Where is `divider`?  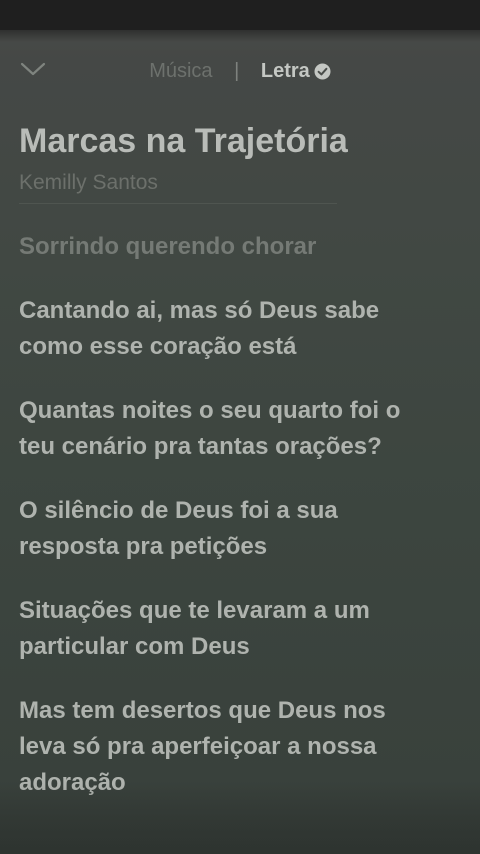 divider is located at coordinates (178, 203).